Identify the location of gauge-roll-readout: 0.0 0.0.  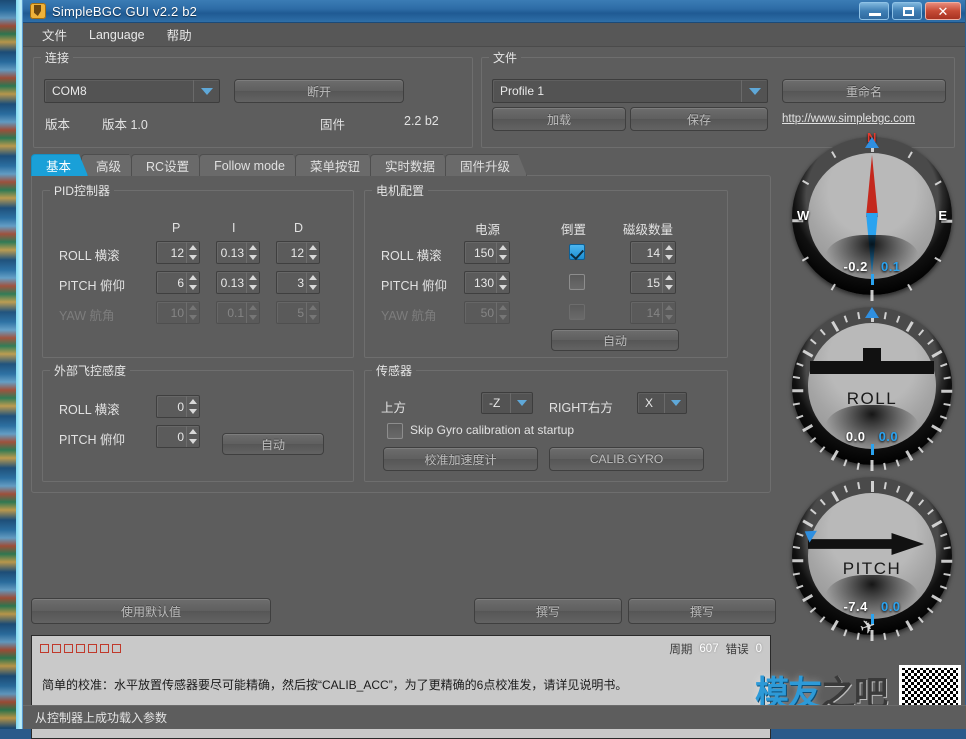
(872, 436).